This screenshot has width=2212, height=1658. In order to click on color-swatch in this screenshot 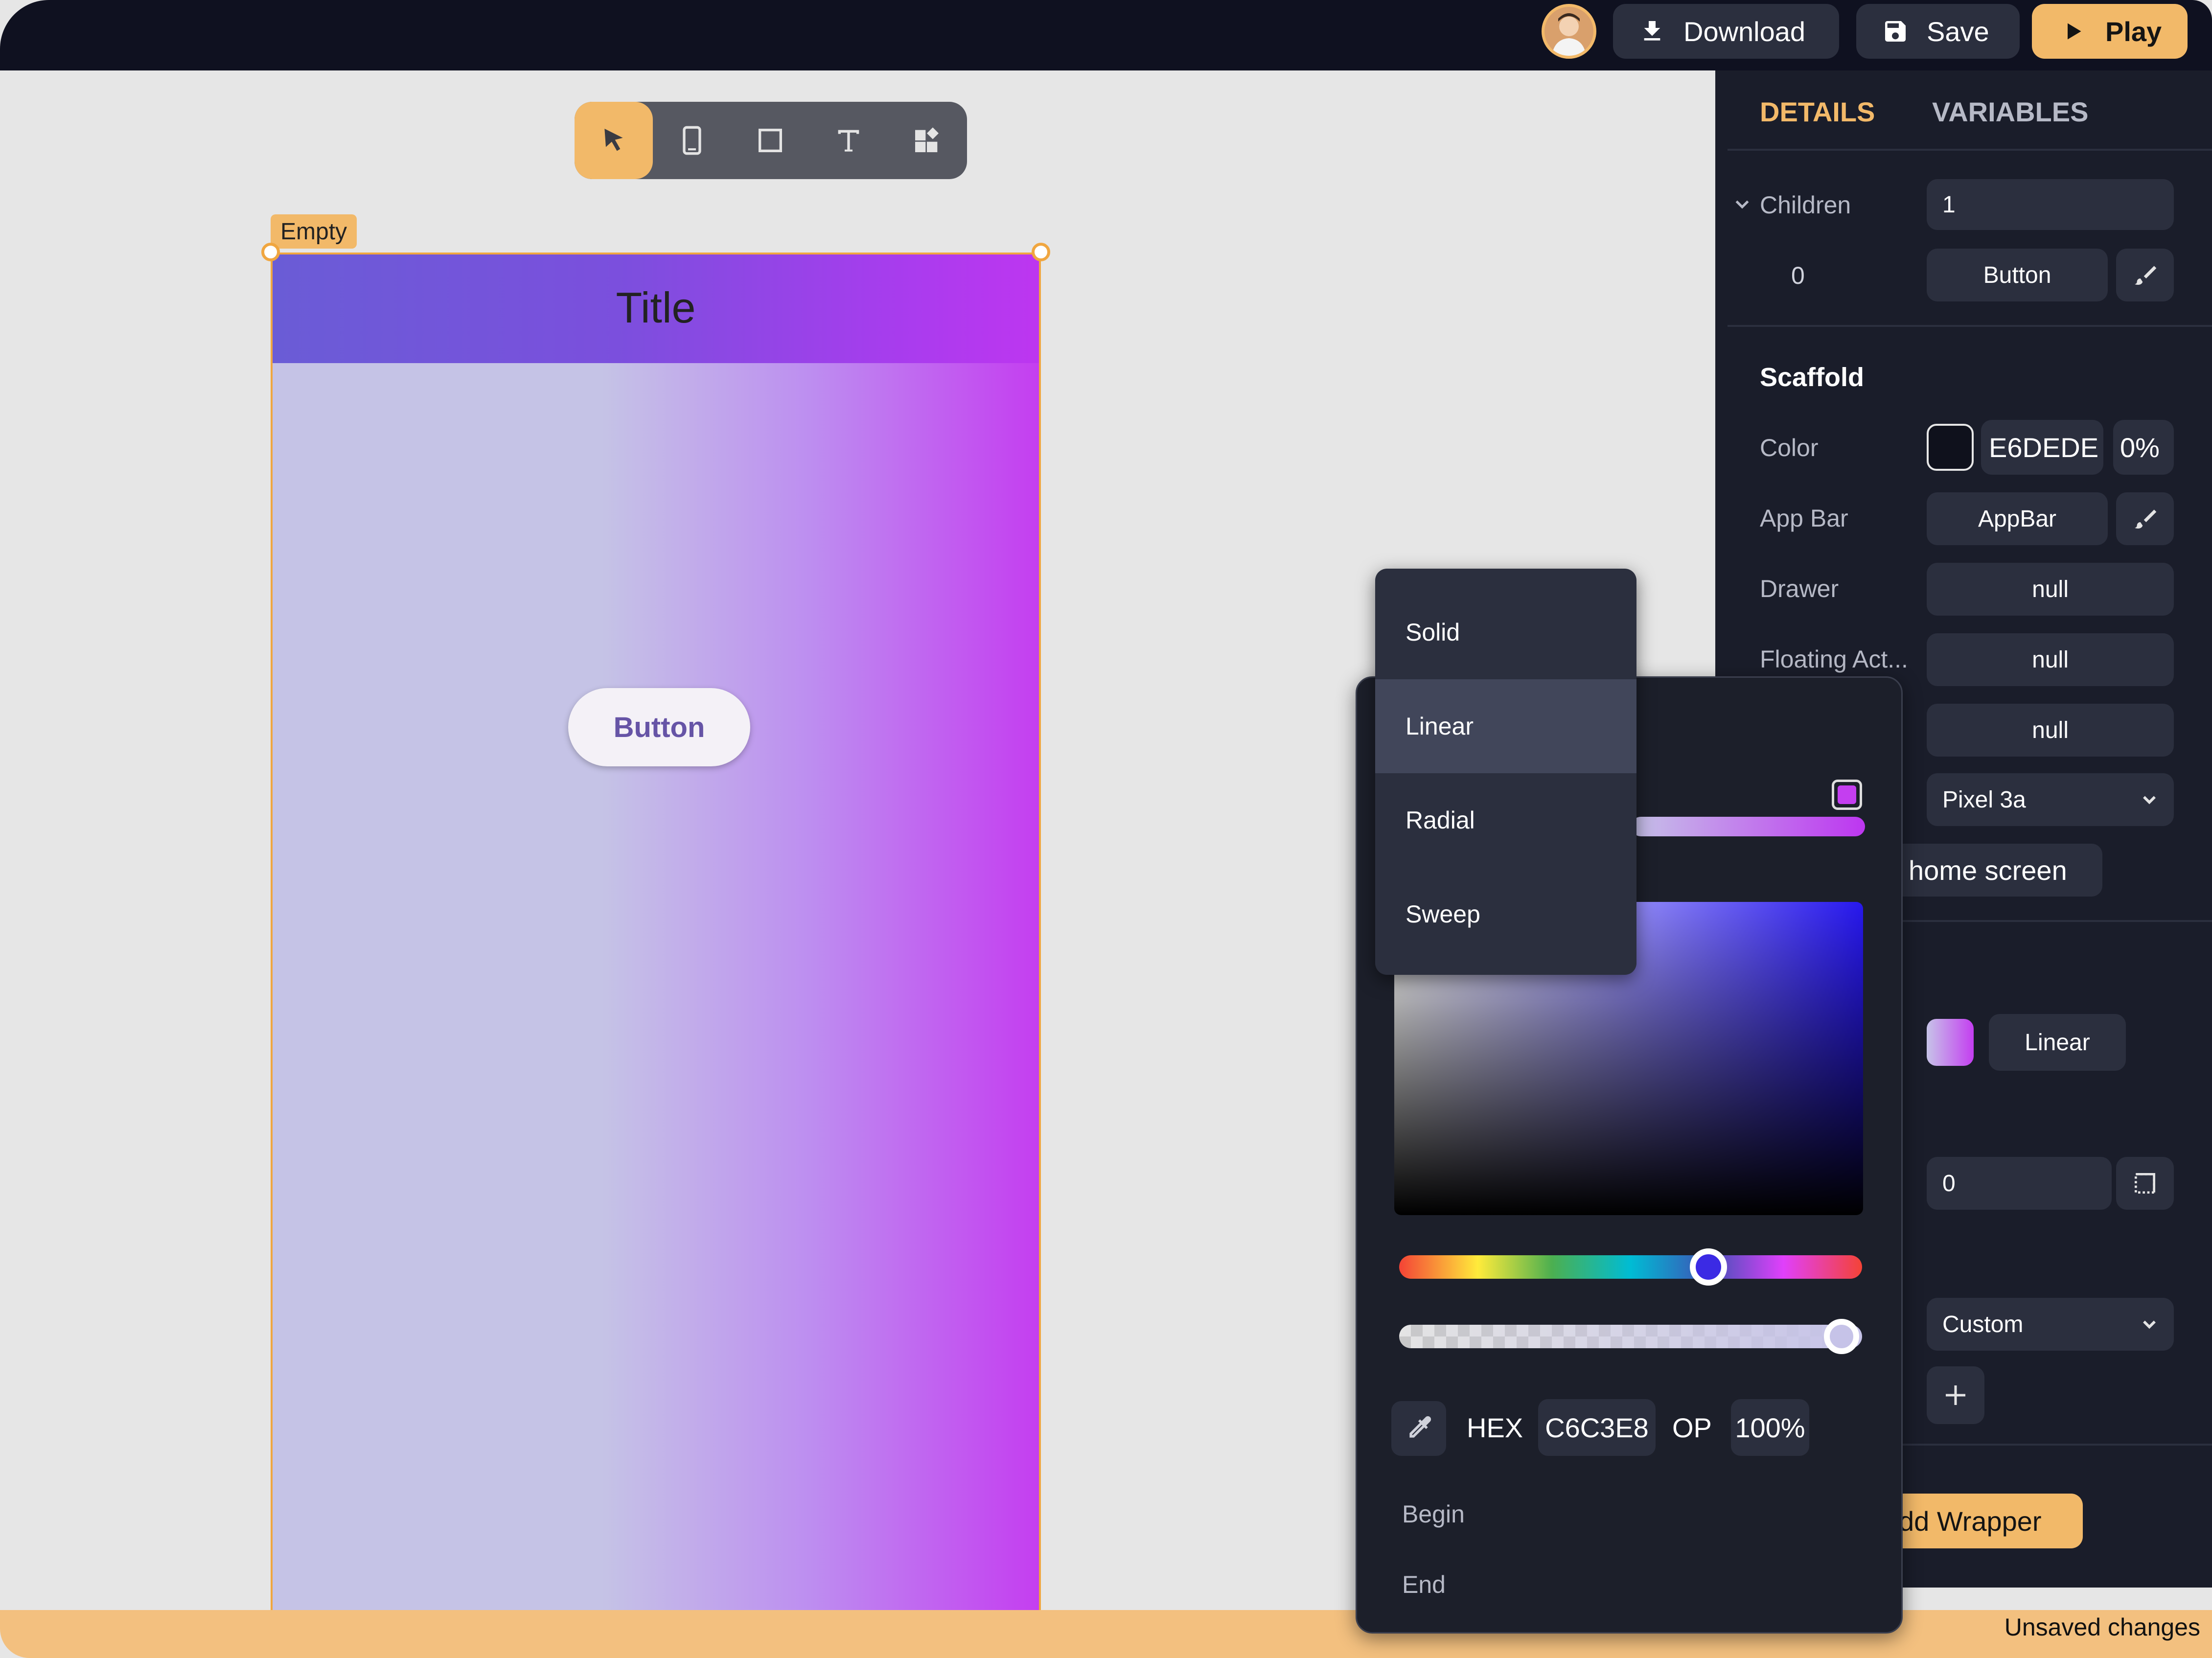, I will do `click(1950, 447)`.